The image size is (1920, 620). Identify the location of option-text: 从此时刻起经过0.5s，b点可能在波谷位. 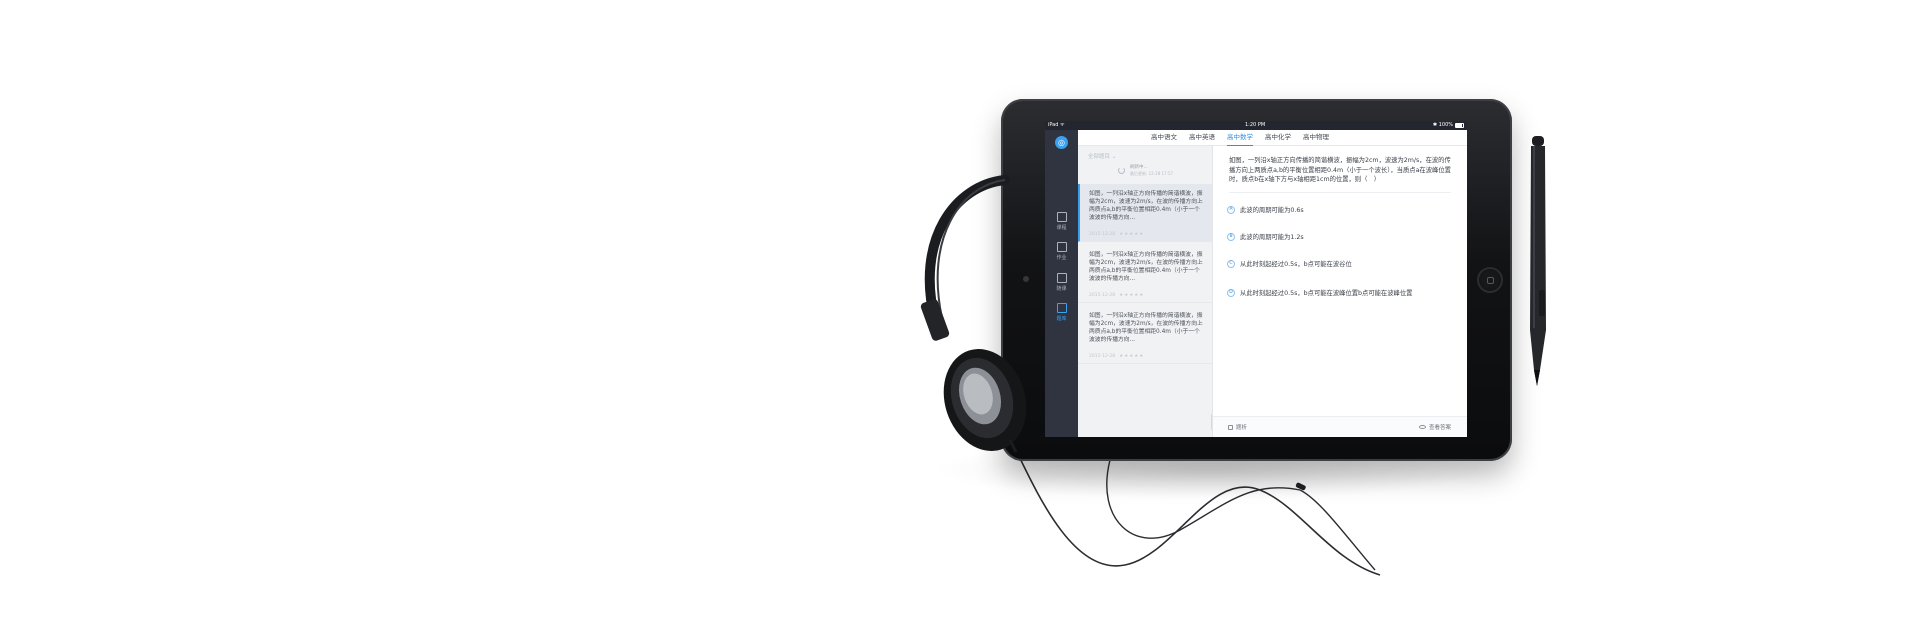
(1296, 264).